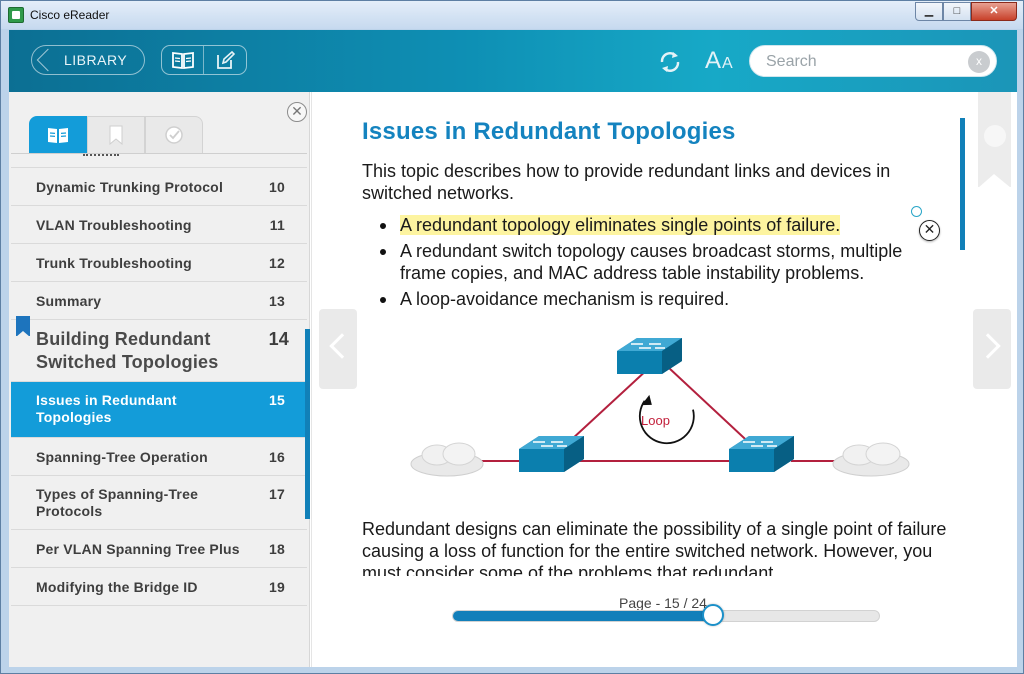 This screenshot has width=1024, height=674. I want to click on book-view-button, so click(183, 60).